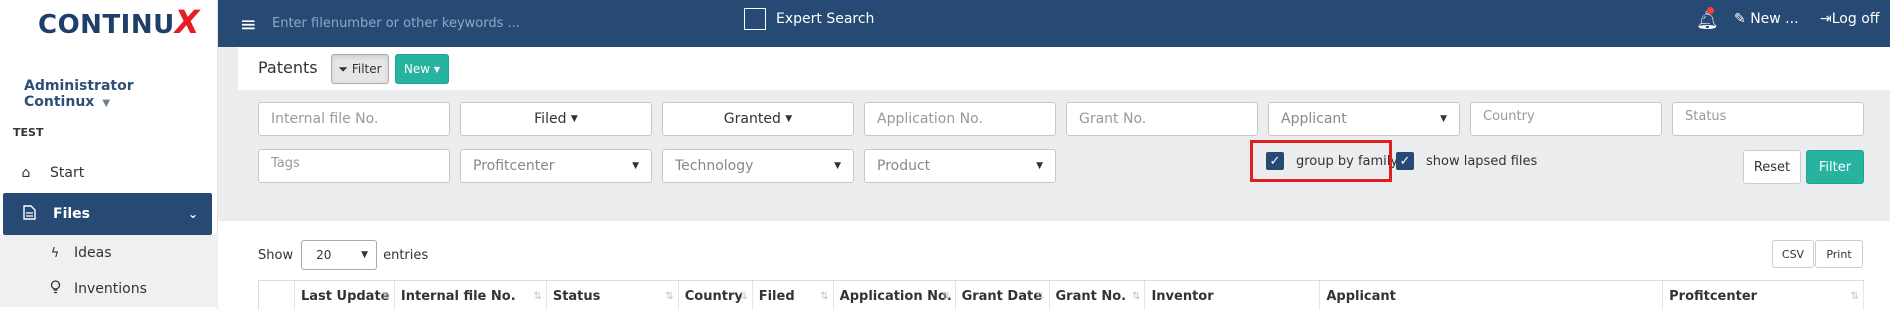  Describe the element at coordinates (354, 166) in the screenshot. I see `tags-input: Tags` at that location.